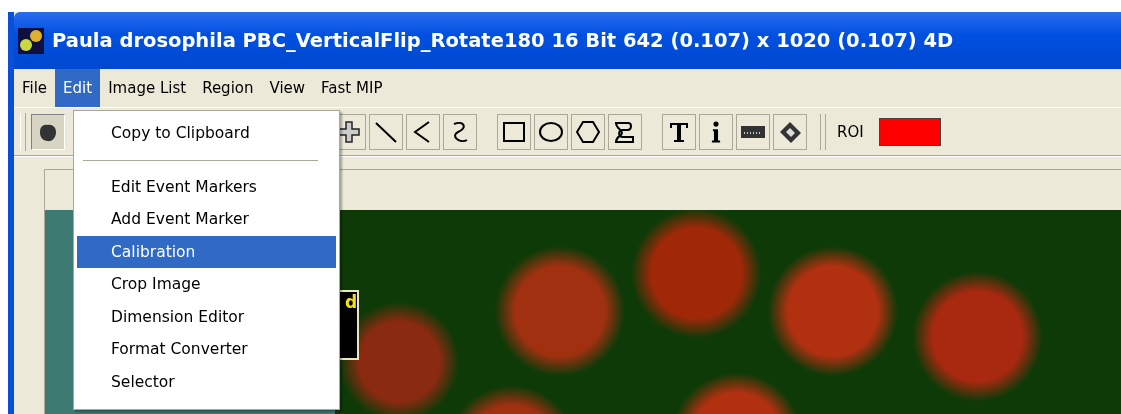 This screenshot has height=414, width=1121. Describe the element at coordinates (909, 131) in the screenshot. I see `roi-color-swatch` at that location.